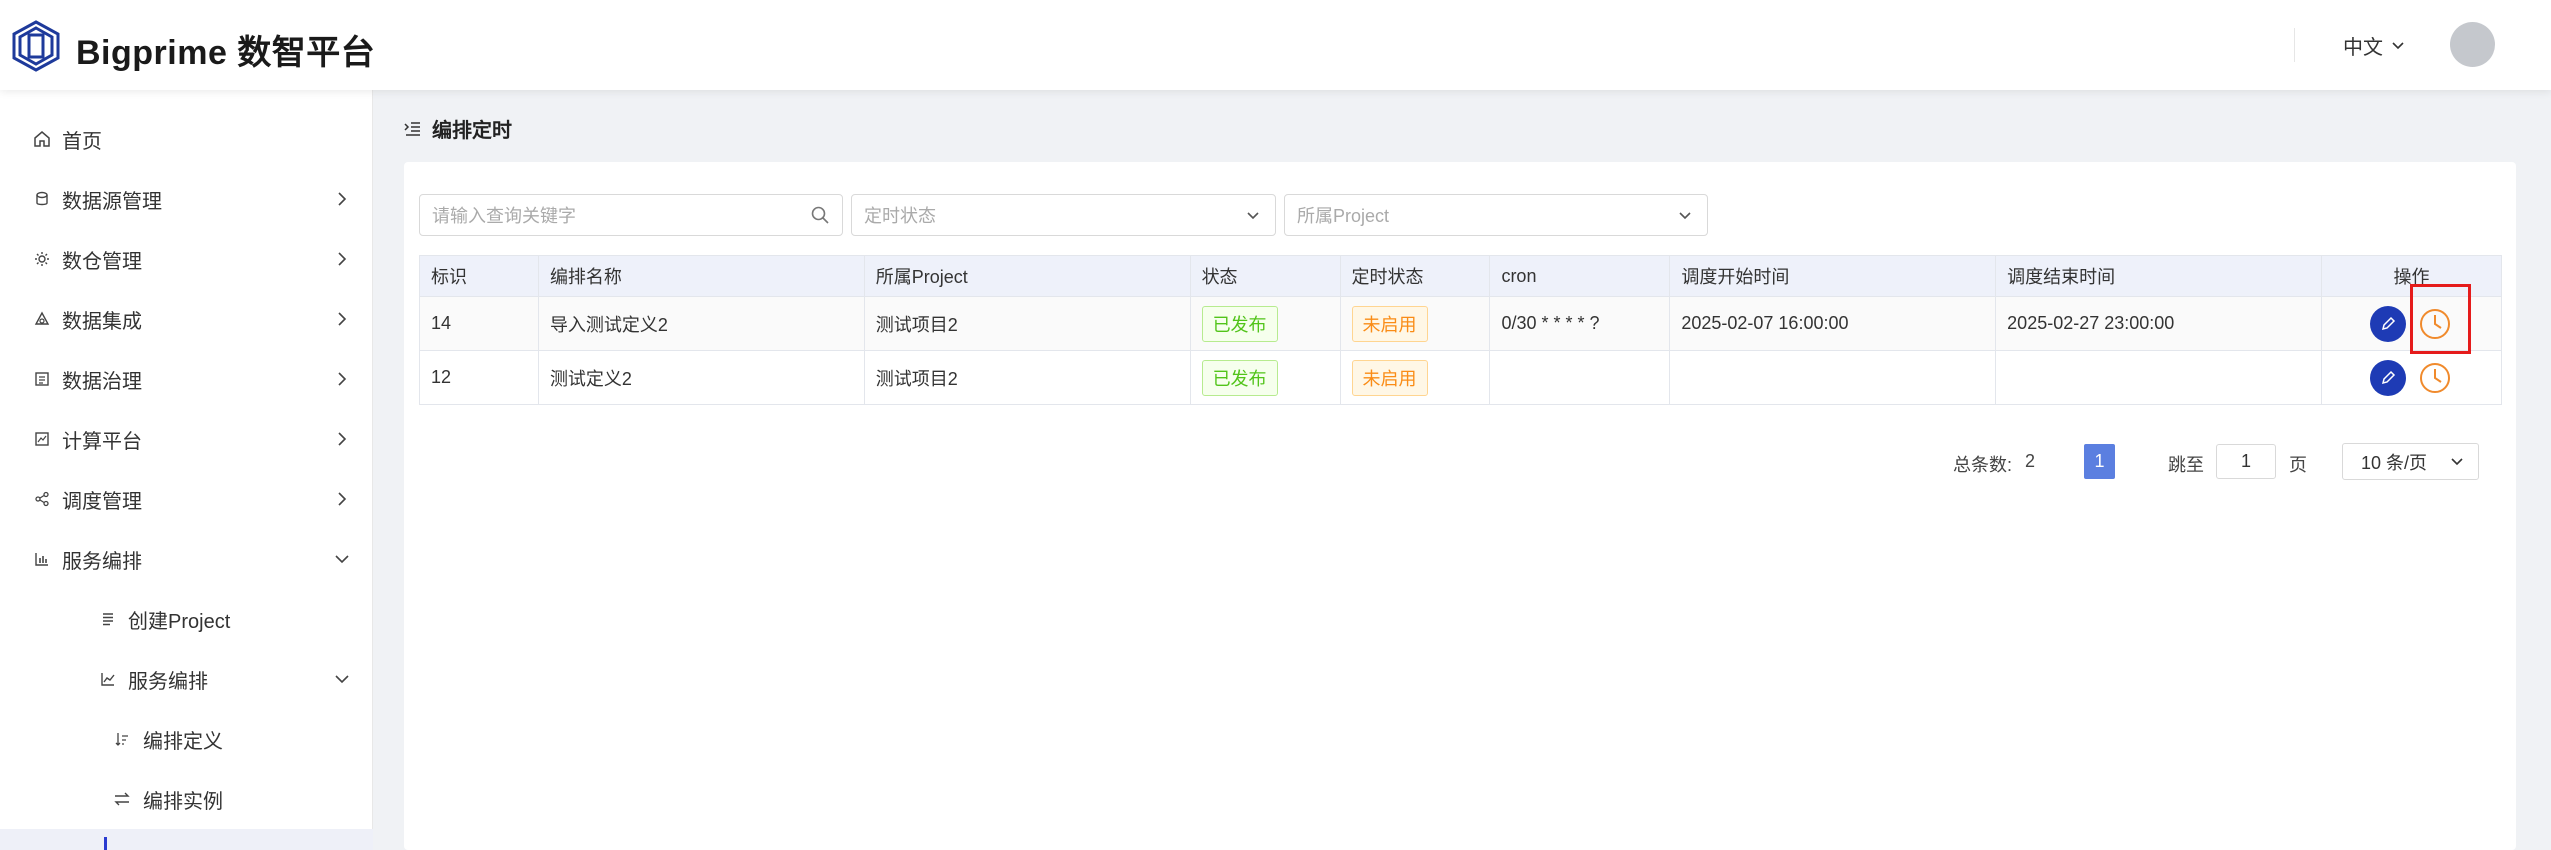 The height and width of the screenshot is (850, 2551). What do you see at coordinates (900, 216) in the screenshot?
I see `timer-status-placeholder: 定时状态` at bounding box center [900, 216].